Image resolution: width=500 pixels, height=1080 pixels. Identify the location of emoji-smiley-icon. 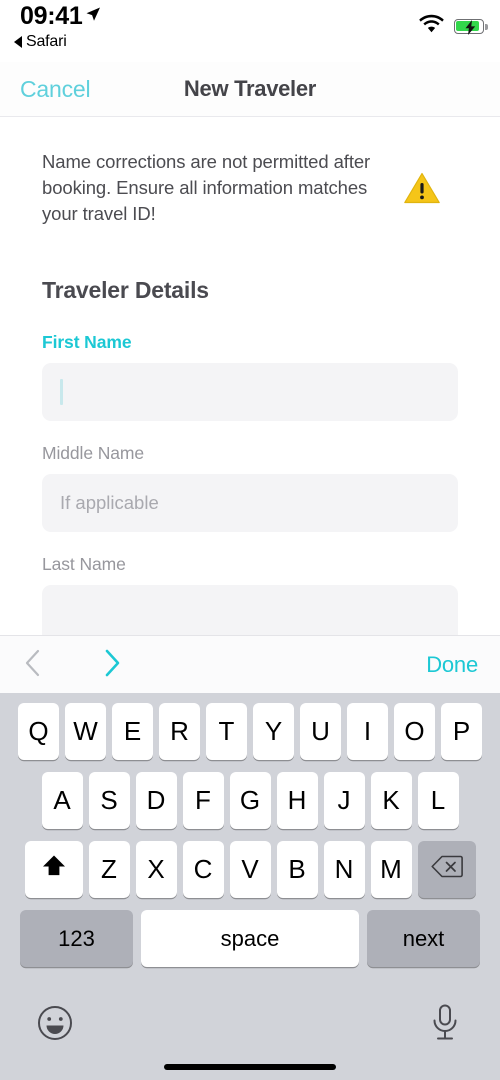
(55, 1025).